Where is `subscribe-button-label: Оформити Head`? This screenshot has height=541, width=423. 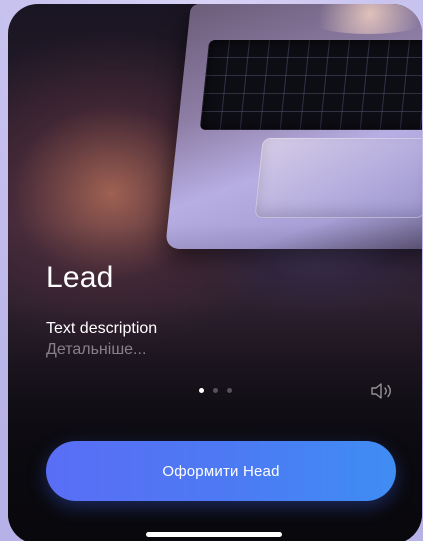 subscribe-button-label: Оформити Head is located at coordinates (221, 471).